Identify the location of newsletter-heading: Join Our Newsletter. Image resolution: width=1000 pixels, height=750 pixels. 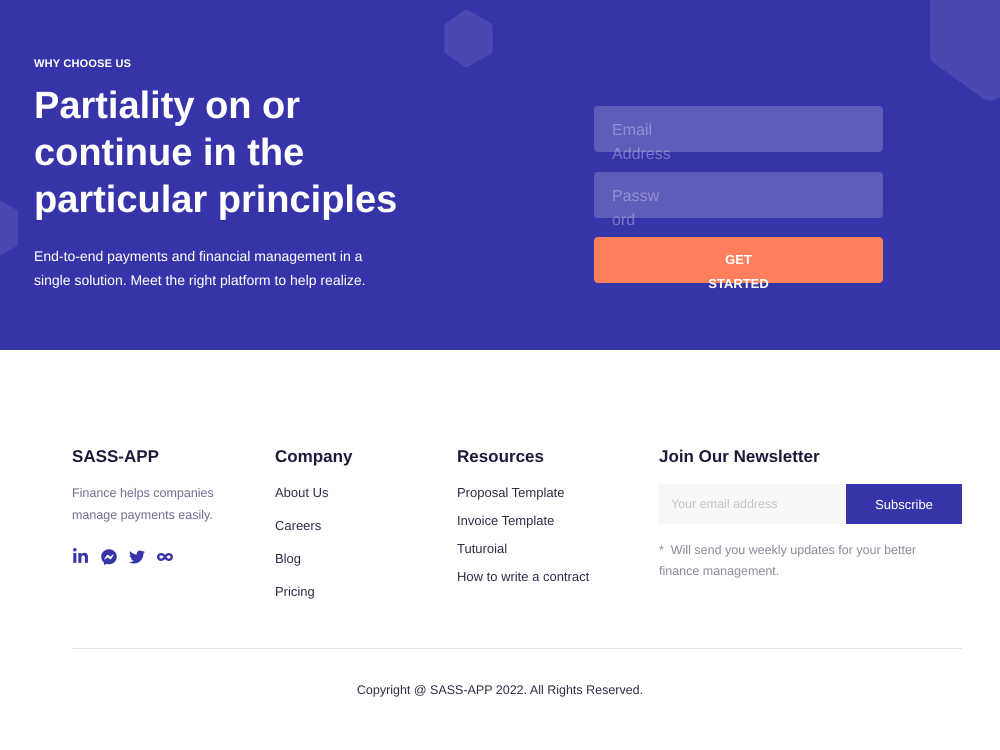
(739, 457).